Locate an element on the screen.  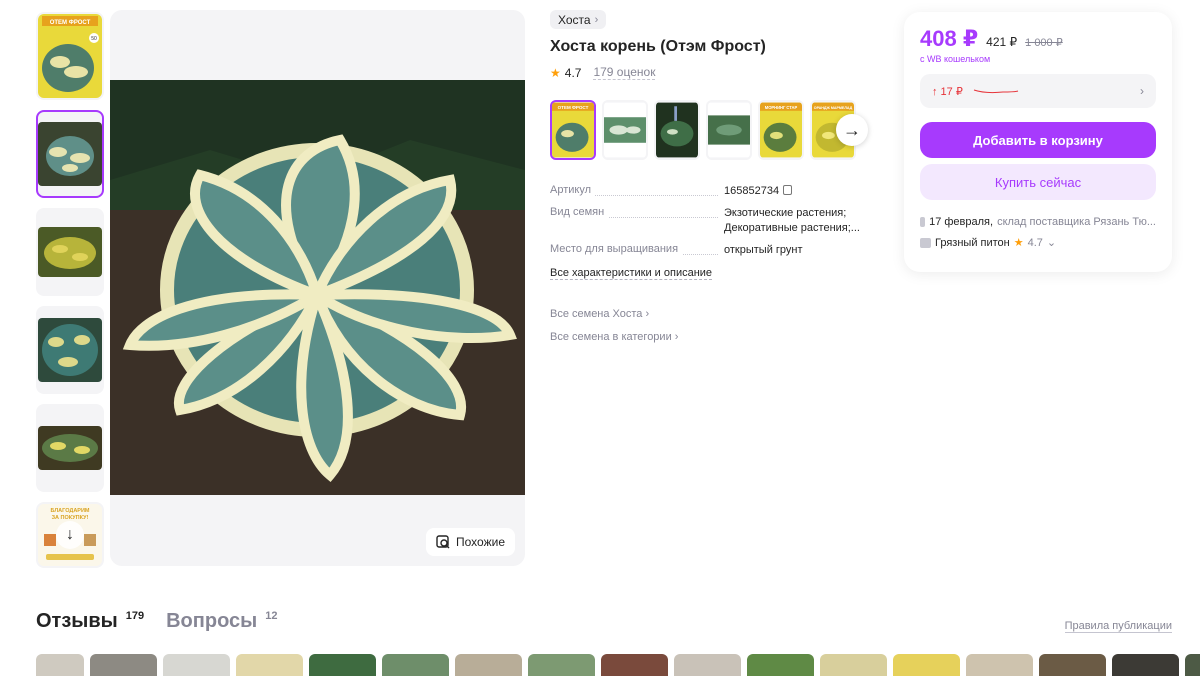
similar-label: Похожие is located at coordinates (480, 542).